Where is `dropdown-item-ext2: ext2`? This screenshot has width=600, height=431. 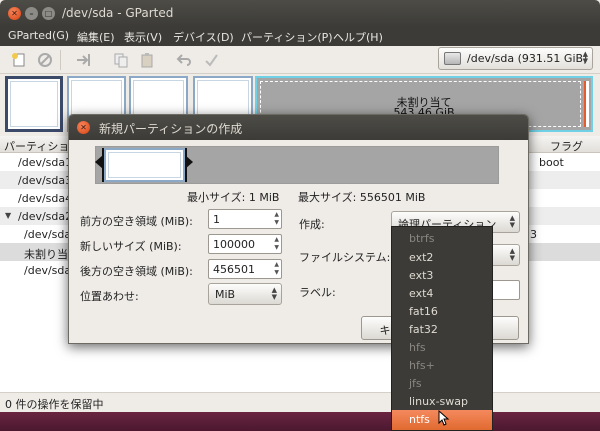
dropdown-item-ext2: ext2 is located at coordinates (442, 258).